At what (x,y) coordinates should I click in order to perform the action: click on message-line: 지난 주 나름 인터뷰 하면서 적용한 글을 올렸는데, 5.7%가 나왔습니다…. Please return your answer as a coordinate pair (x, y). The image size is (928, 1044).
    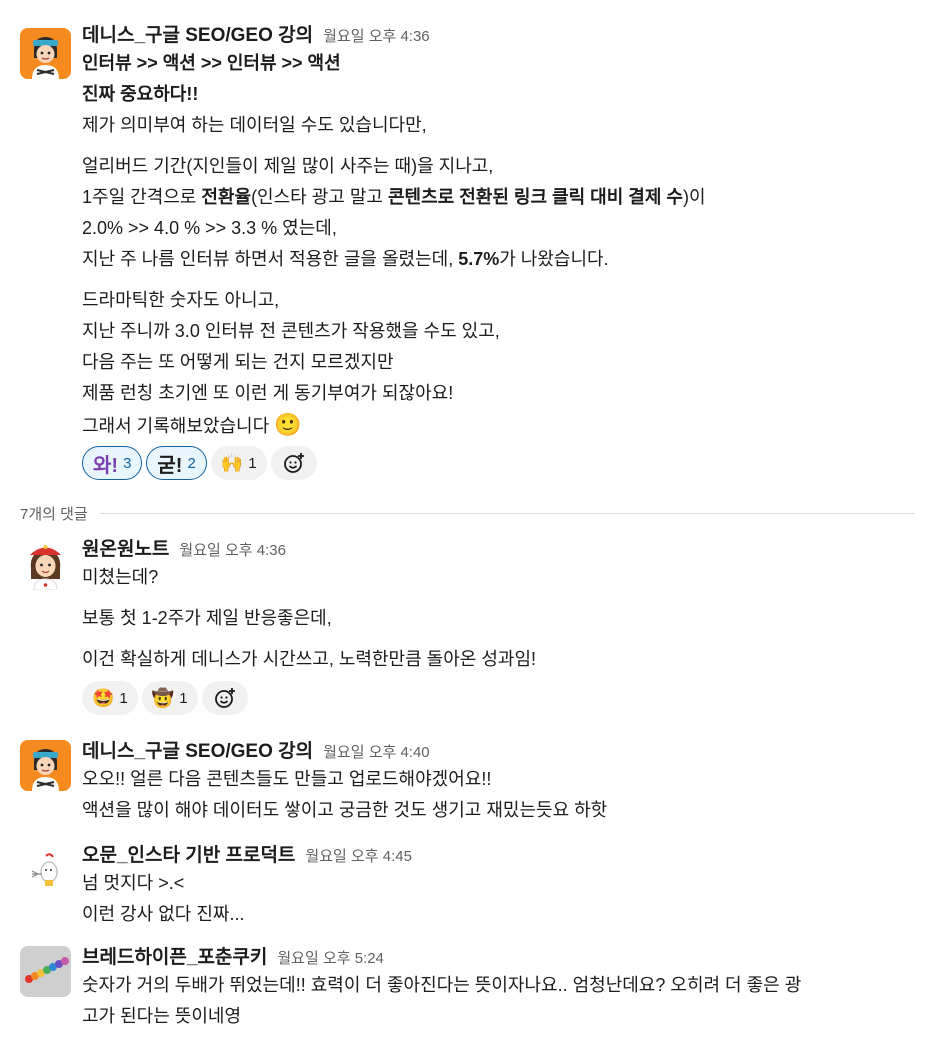
    Looking at the image, I should click on (345, 259).